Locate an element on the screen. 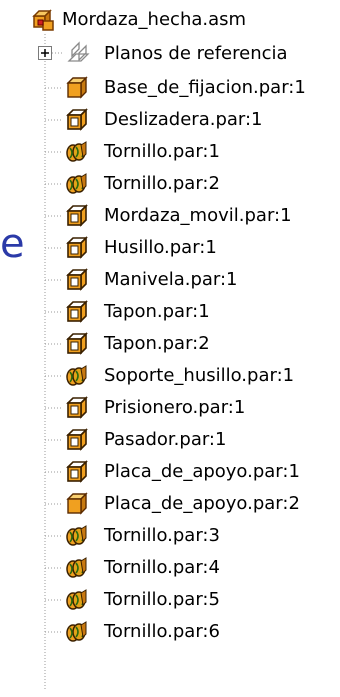 The height and width of the screenshot is (697, 340). tree-item-part: Manivela.par:1 is located at coordinates (170, 280).